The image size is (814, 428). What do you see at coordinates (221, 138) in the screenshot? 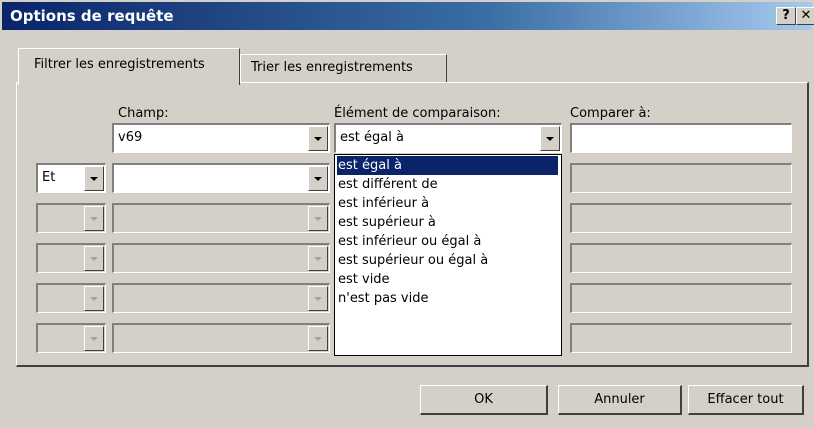
I see `field-select: v69` at bounding box center [221, 138].